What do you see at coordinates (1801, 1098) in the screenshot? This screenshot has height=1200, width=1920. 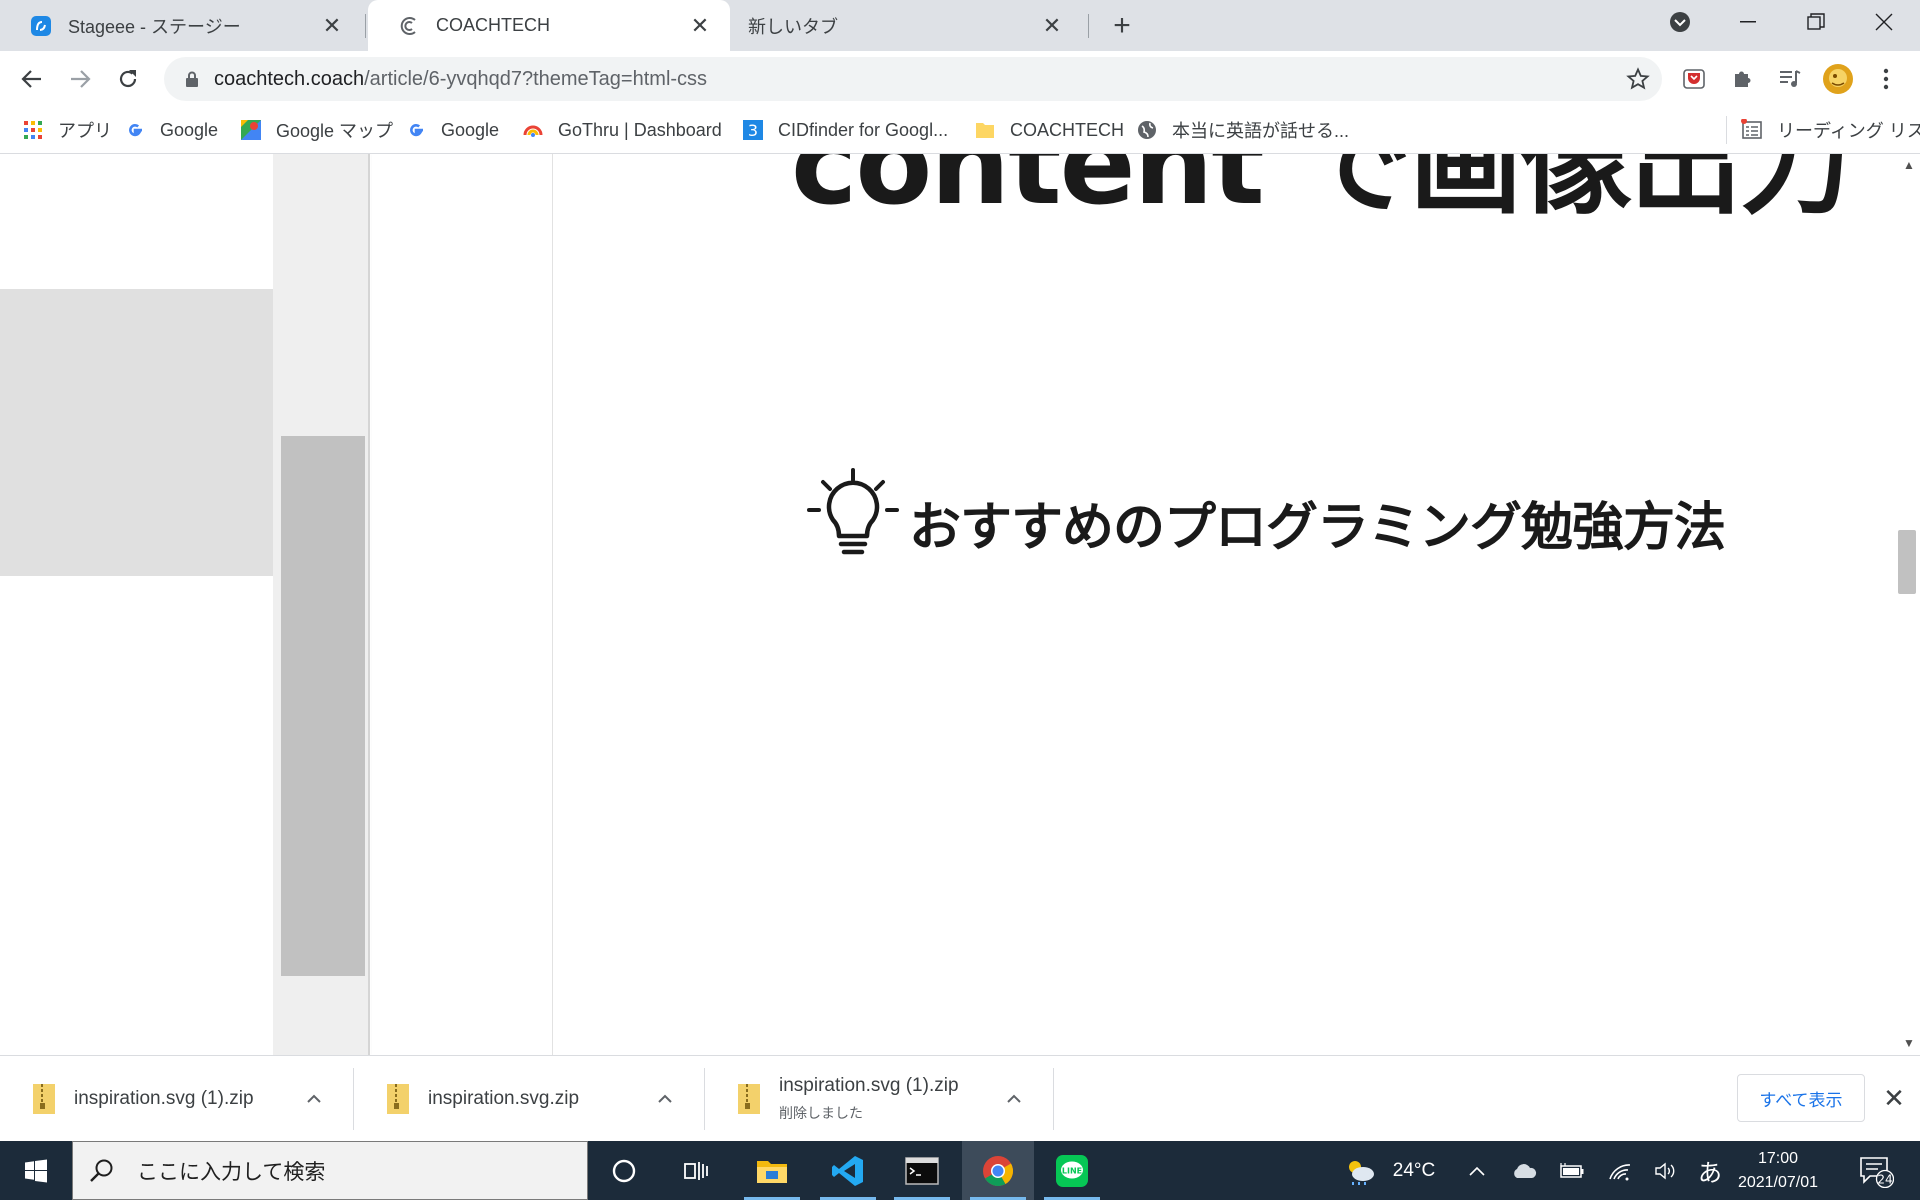 I see `show-all-downloads-button: すべて表示` at bounding box center [1801, 1098].